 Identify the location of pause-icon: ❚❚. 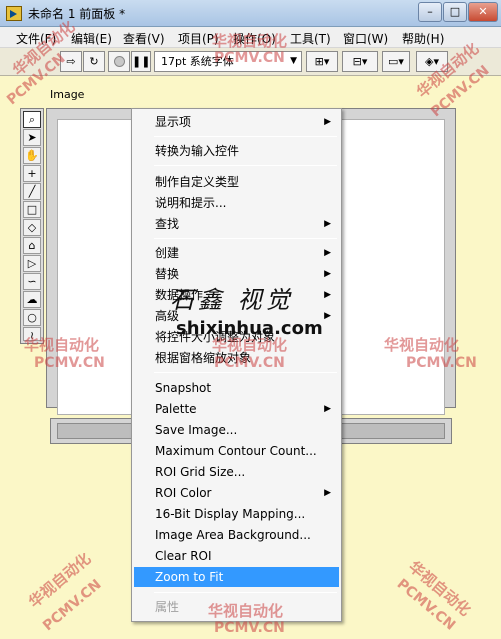
(141, 61).